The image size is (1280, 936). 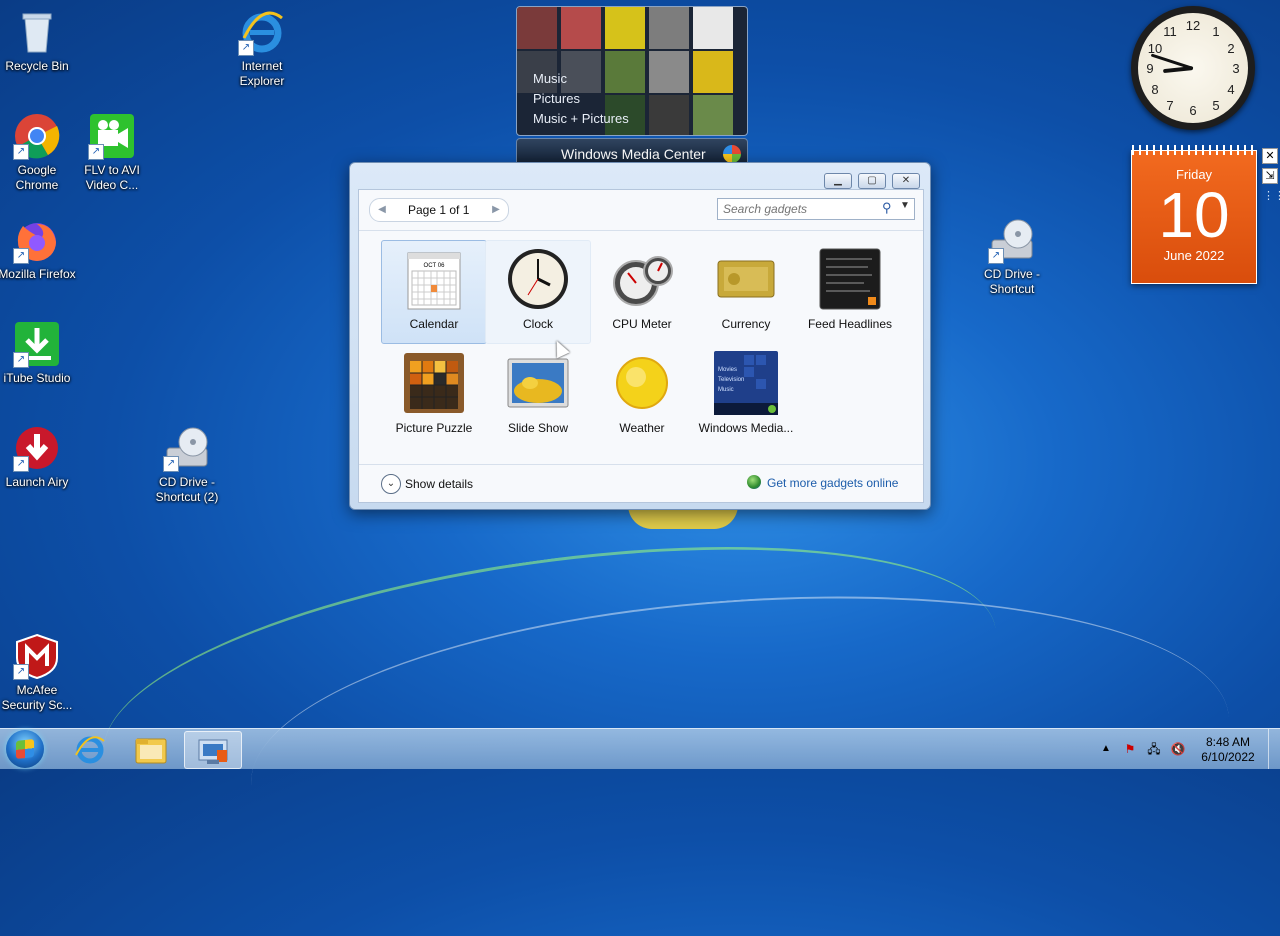 I want to click on desktop-icon-launch-airy: ↗ Launch Airy, so click(x=38, y=457).